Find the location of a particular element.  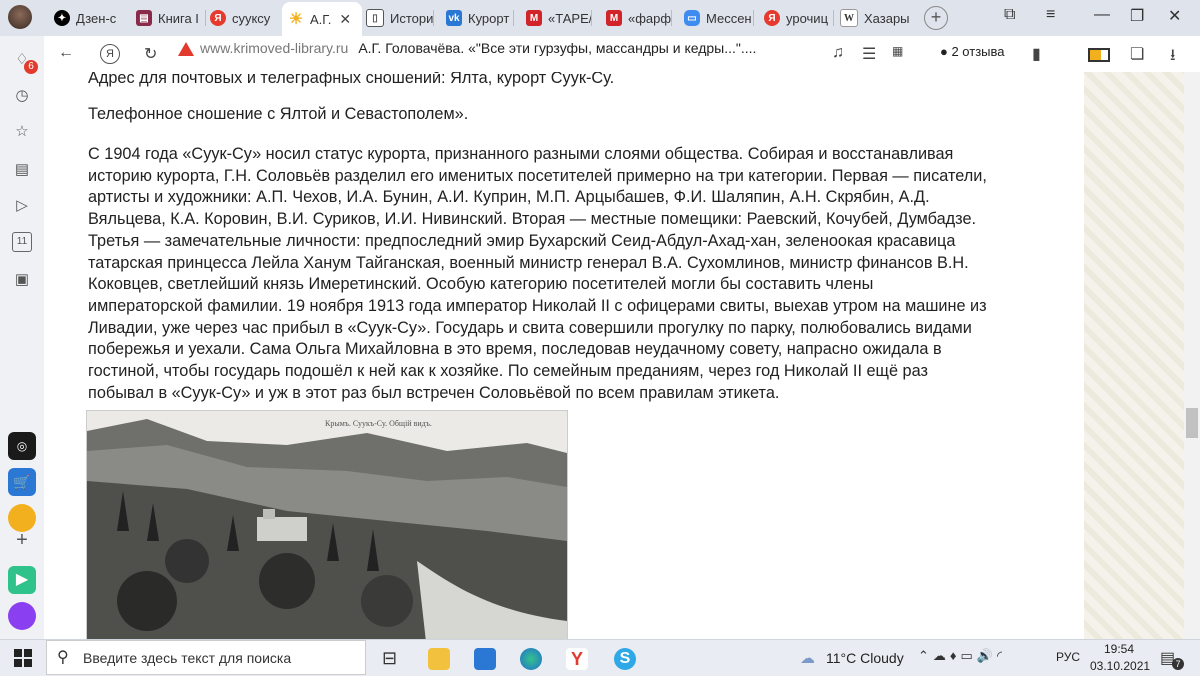

yandex-logo-icon: Я is located at coordinates (110, 54).